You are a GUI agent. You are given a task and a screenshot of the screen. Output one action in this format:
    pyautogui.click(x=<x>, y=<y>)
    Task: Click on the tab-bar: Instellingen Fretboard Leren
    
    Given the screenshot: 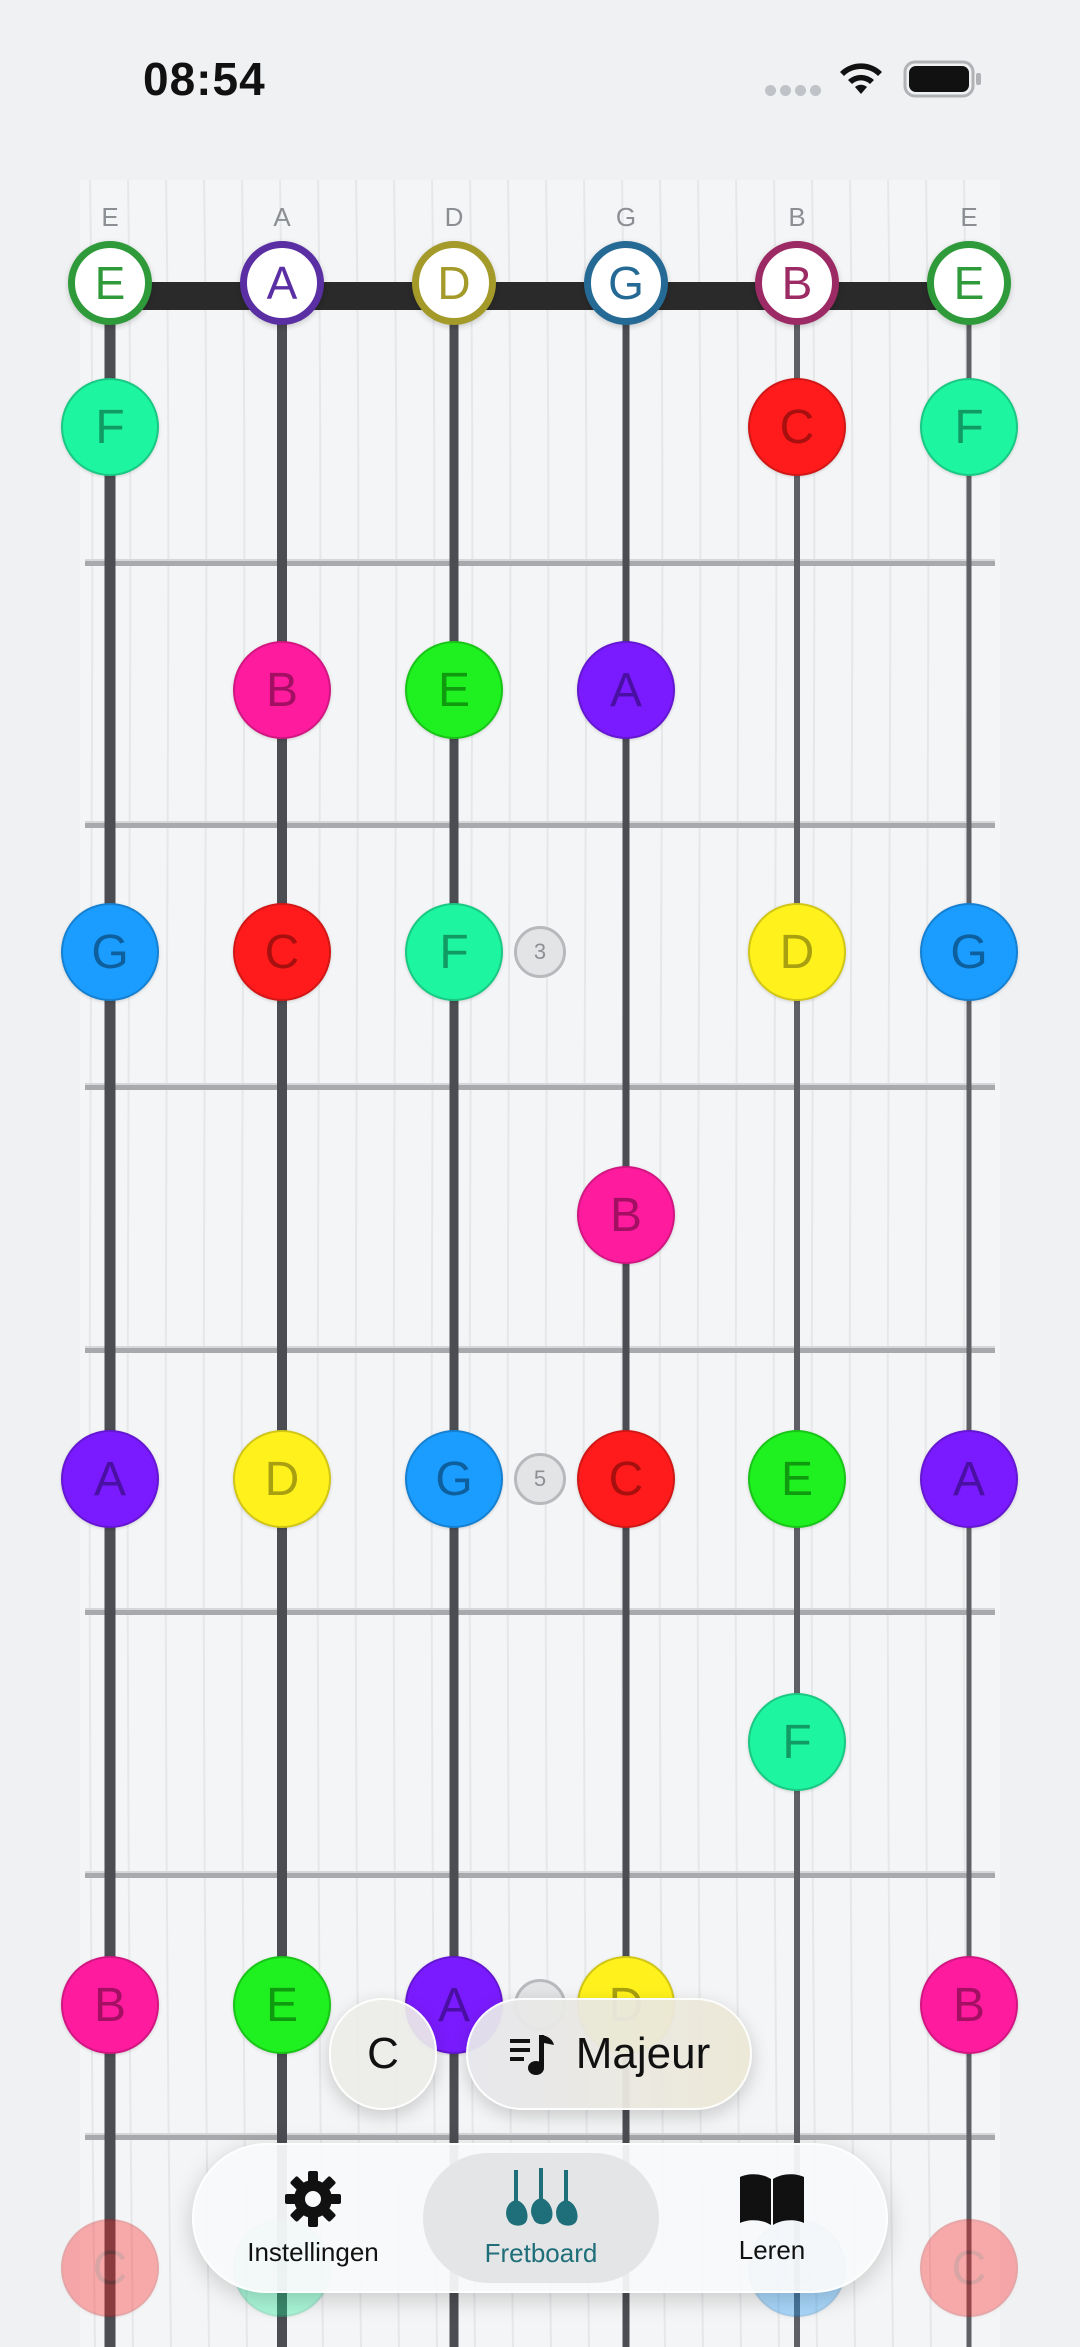 What is the action you would take?
    pyautogui.click(x=540, y=2218)
    